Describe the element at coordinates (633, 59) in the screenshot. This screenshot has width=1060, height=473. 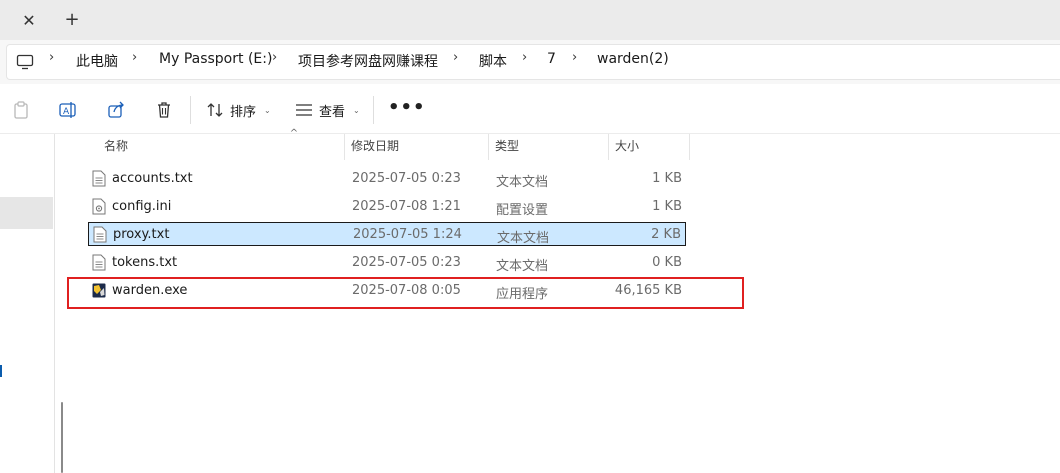
I see `breadcrumb-item-warden: warden(2)` at that location.